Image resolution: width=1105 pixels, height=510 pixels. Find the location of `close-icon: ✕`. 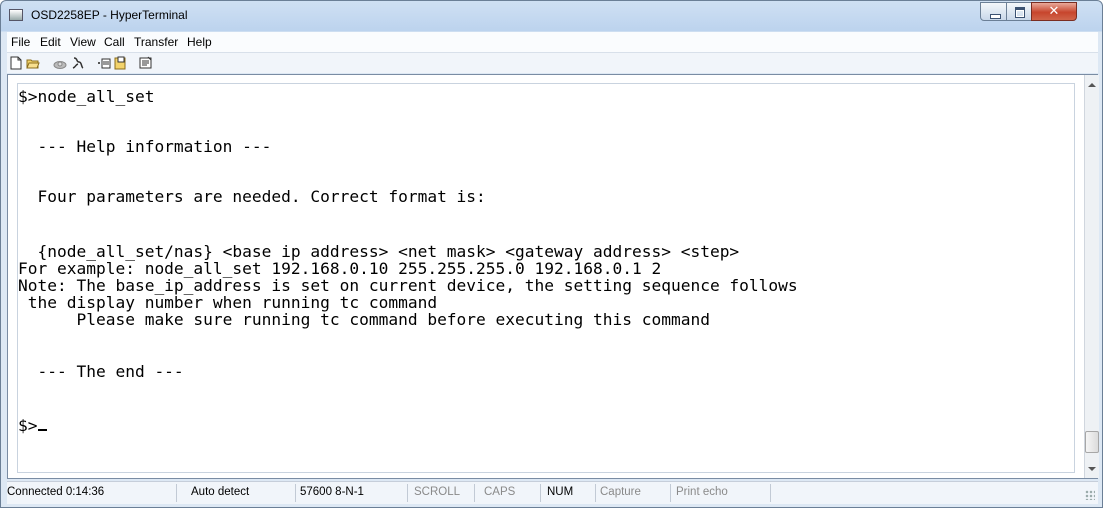

close-icon: ✕ is located at coordinates (1054, 11).